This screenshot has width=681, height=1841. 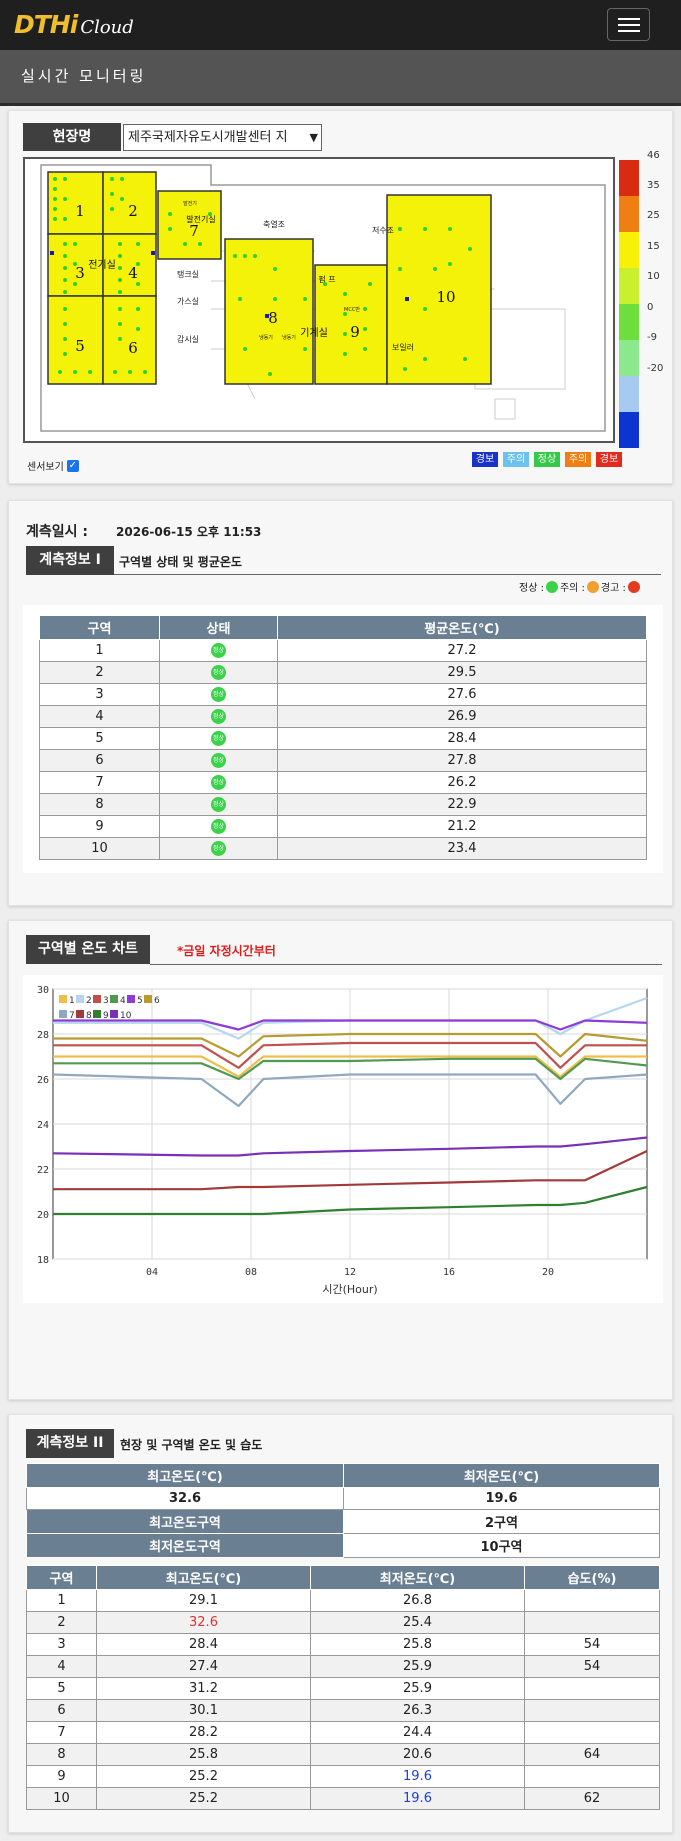 I want to click on min-zone-header: 최저온도구역, so click(x=185, y=1545).